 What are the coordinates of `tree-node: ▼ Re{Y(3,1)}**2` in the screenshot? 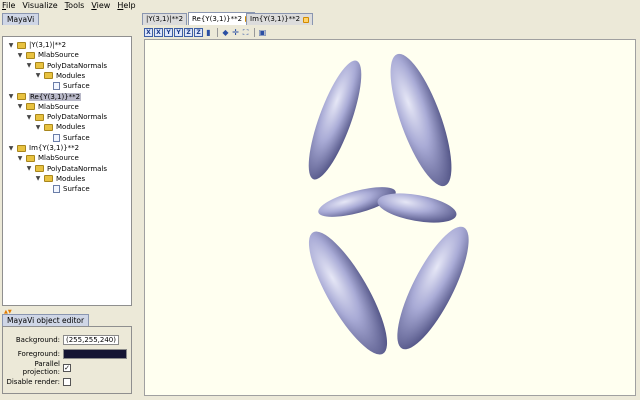 It's located at (44, 97).